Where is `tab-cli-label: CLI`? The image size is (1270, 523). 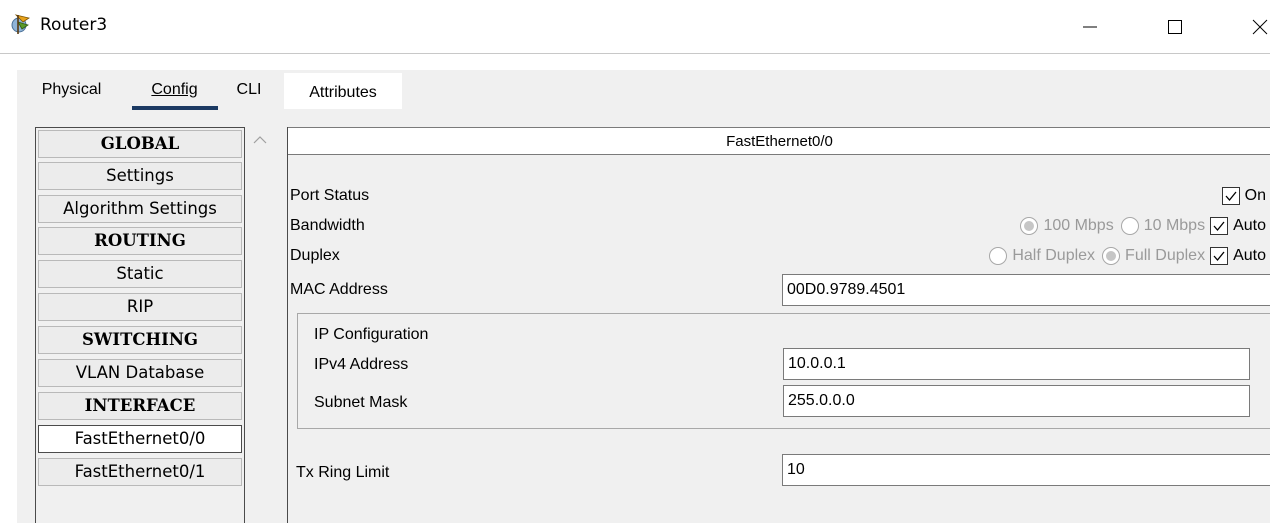 tab-cli-label: CLI is located at coordinates (249, 89).